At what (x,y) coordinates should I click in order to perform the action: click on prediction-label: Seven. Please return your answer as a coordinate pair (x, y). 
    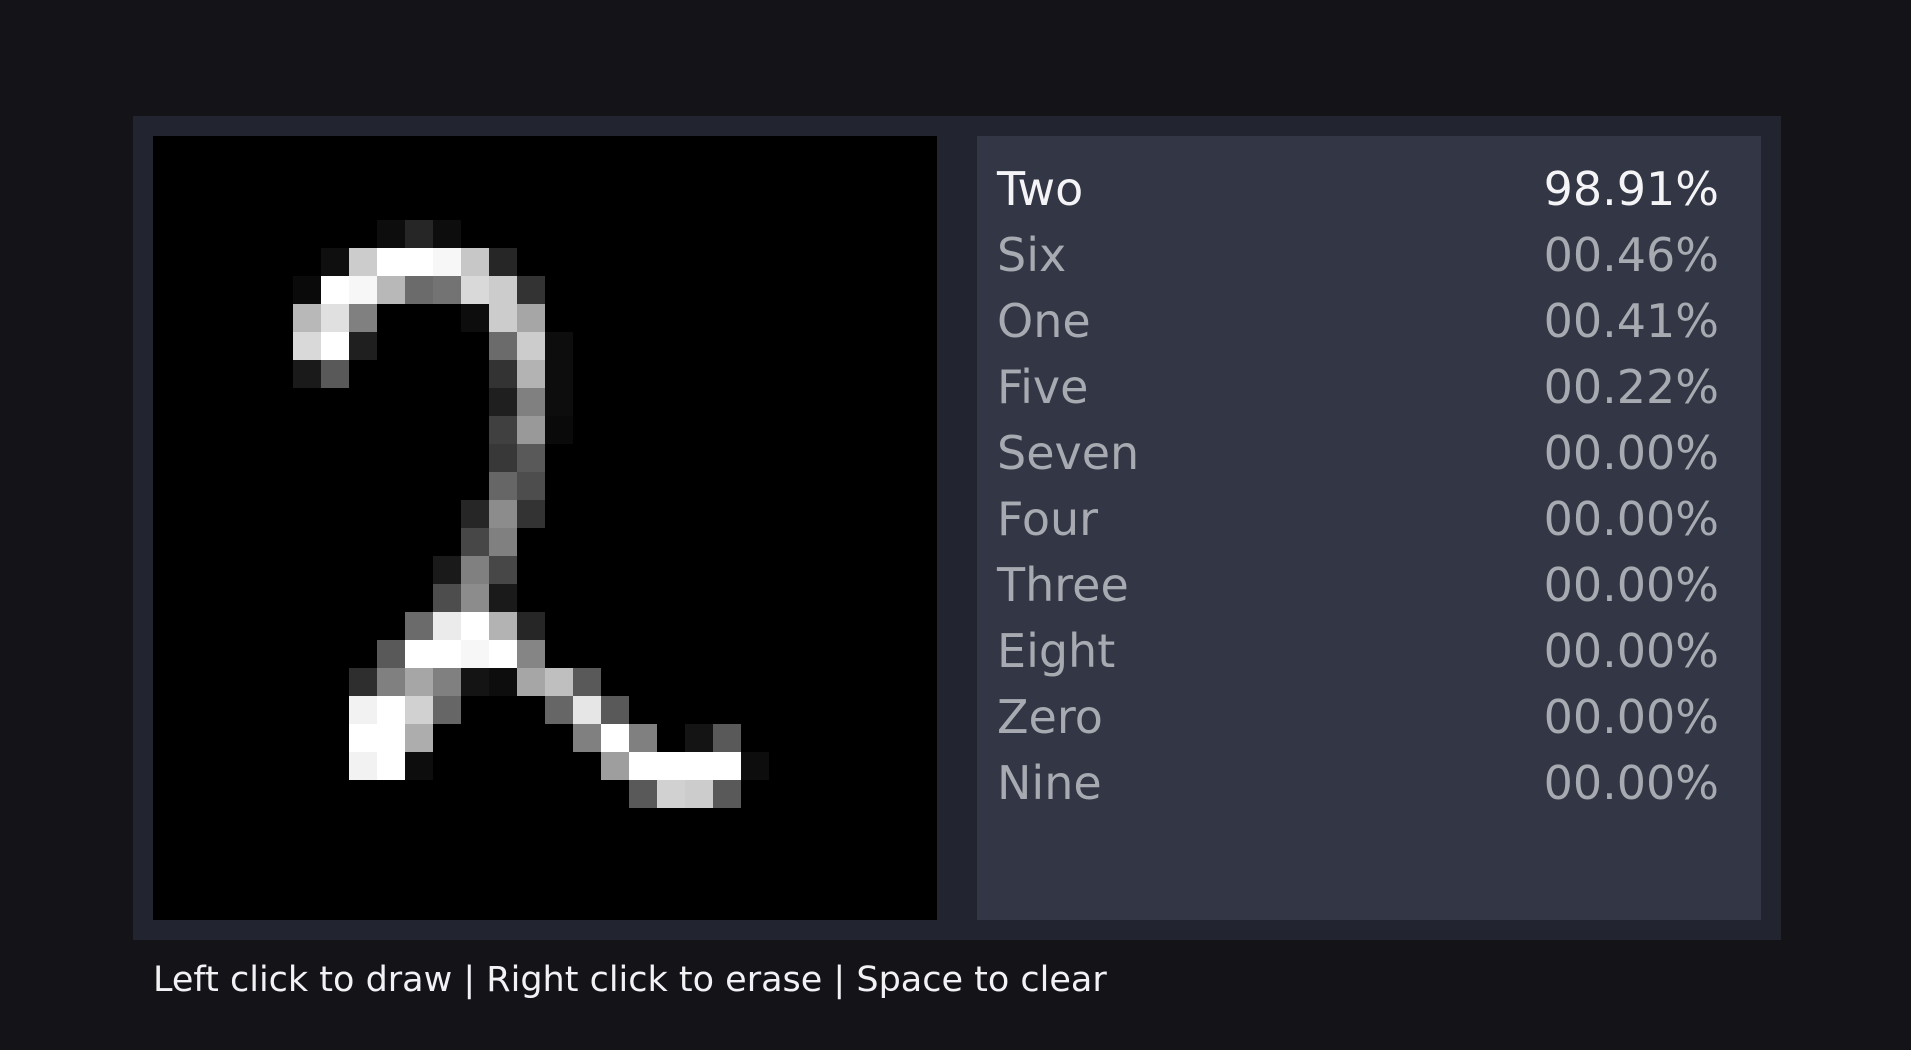
    Looking at the image, I should click on (1068, 453).